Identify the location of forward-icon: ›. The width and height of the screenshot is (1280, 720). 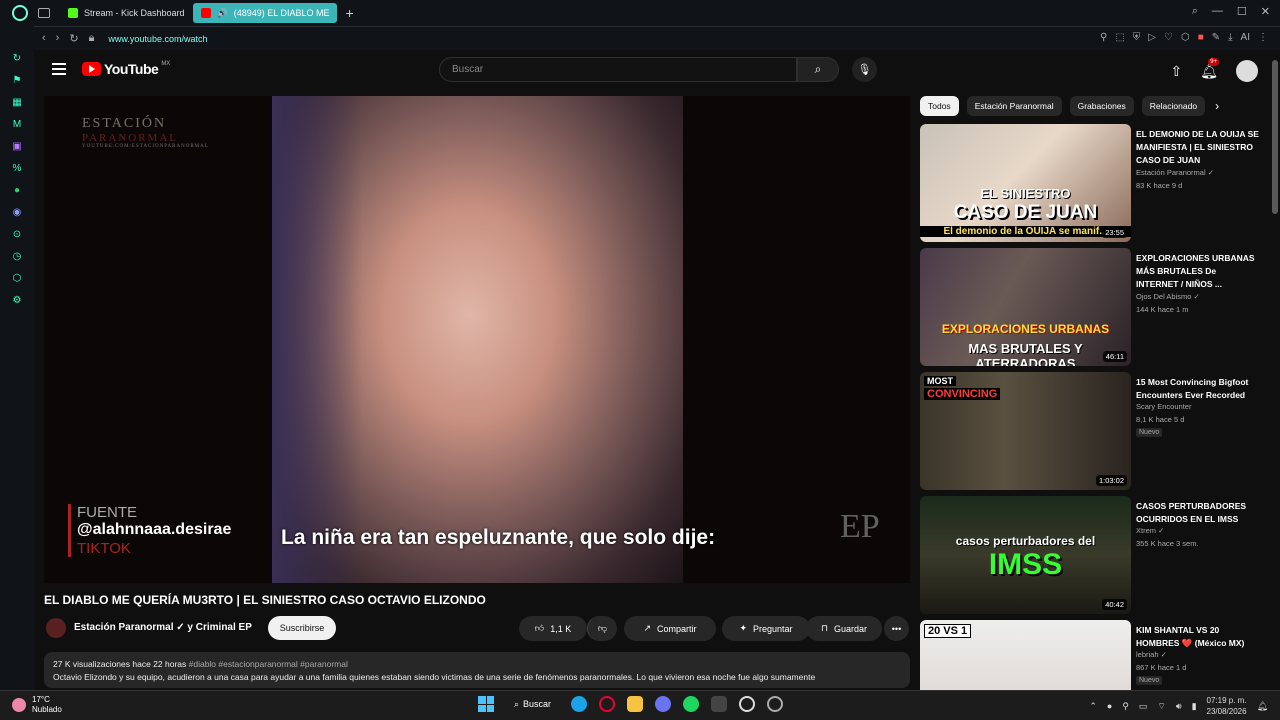
(58, 38).